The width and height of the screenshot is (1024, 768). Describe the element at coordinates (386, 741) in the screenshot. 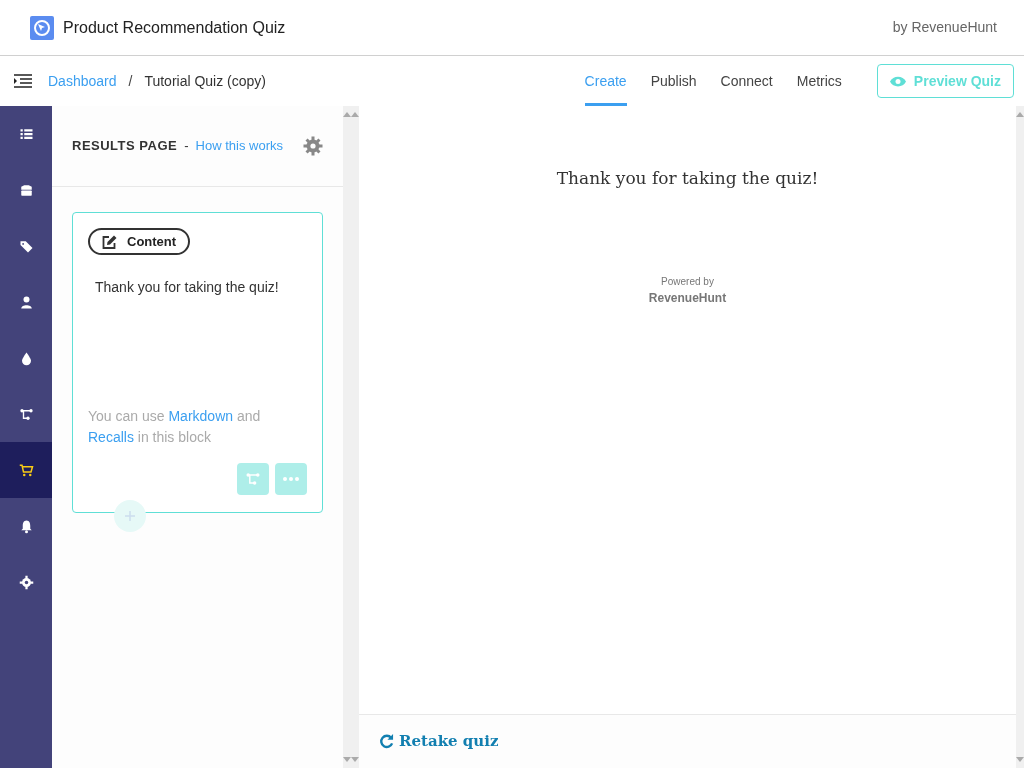

I see `refresh-icon` at that location.